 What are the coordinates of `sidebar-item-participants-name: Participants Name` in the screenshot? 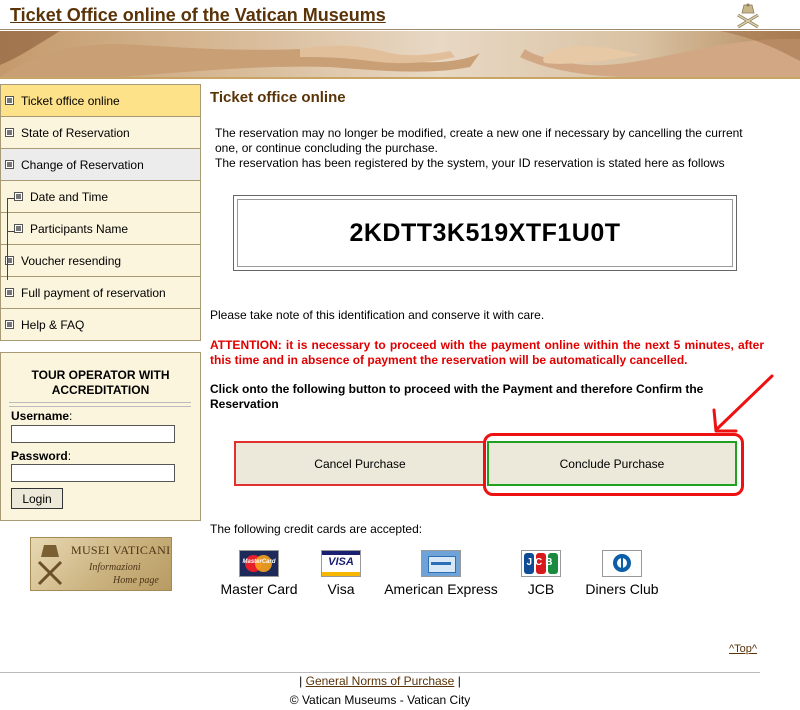 It's located at (100, 229).